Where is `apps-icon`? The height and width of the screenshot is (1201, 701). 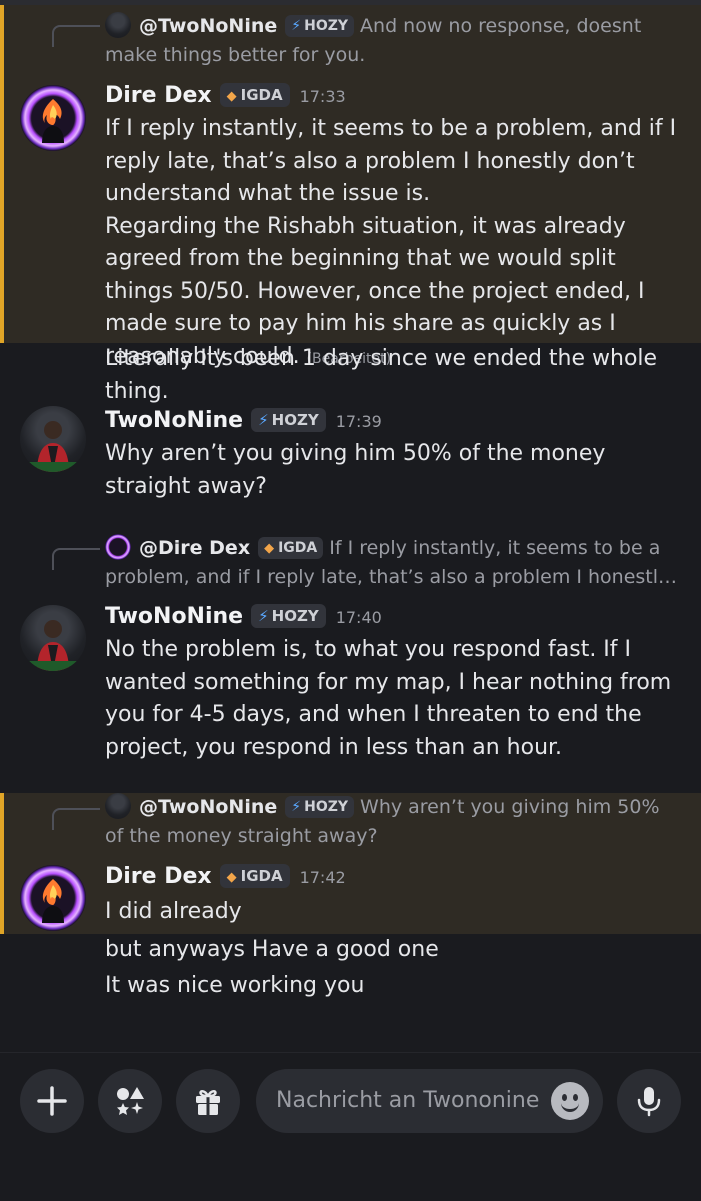
apps-icon is located at coordinates (130, 1101).